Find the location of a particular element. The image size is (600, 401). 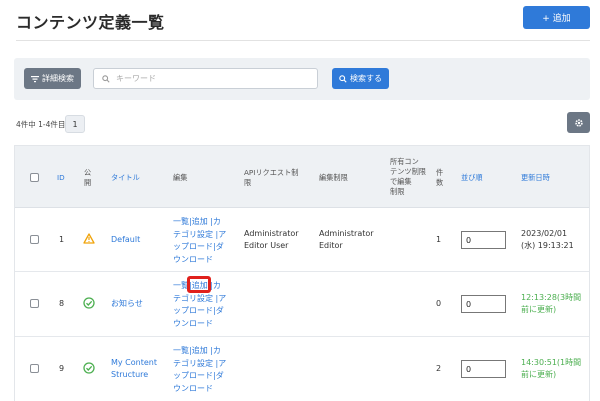

header-title: タイトル is located at coordinates (125, 178).